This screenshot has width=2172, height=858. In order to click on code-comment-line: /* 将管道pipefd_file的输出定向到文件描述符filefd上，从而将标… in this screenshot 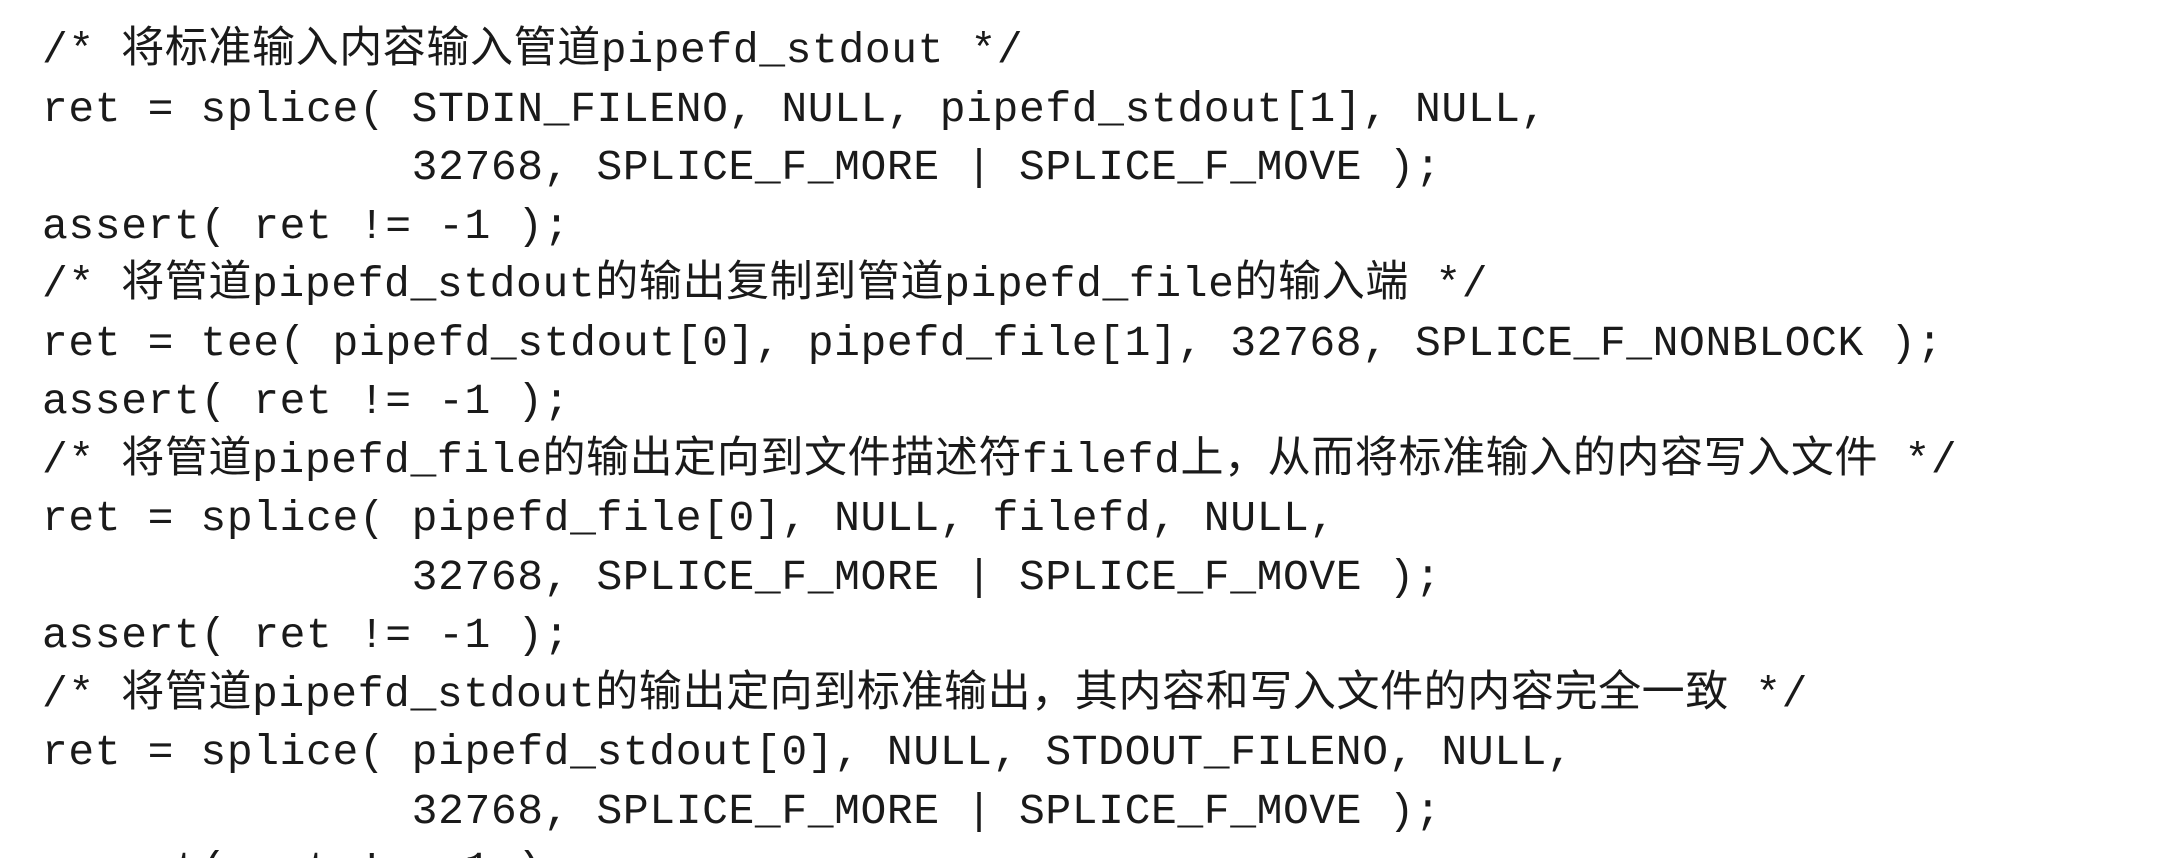, I will do `click(1000, 460)`.